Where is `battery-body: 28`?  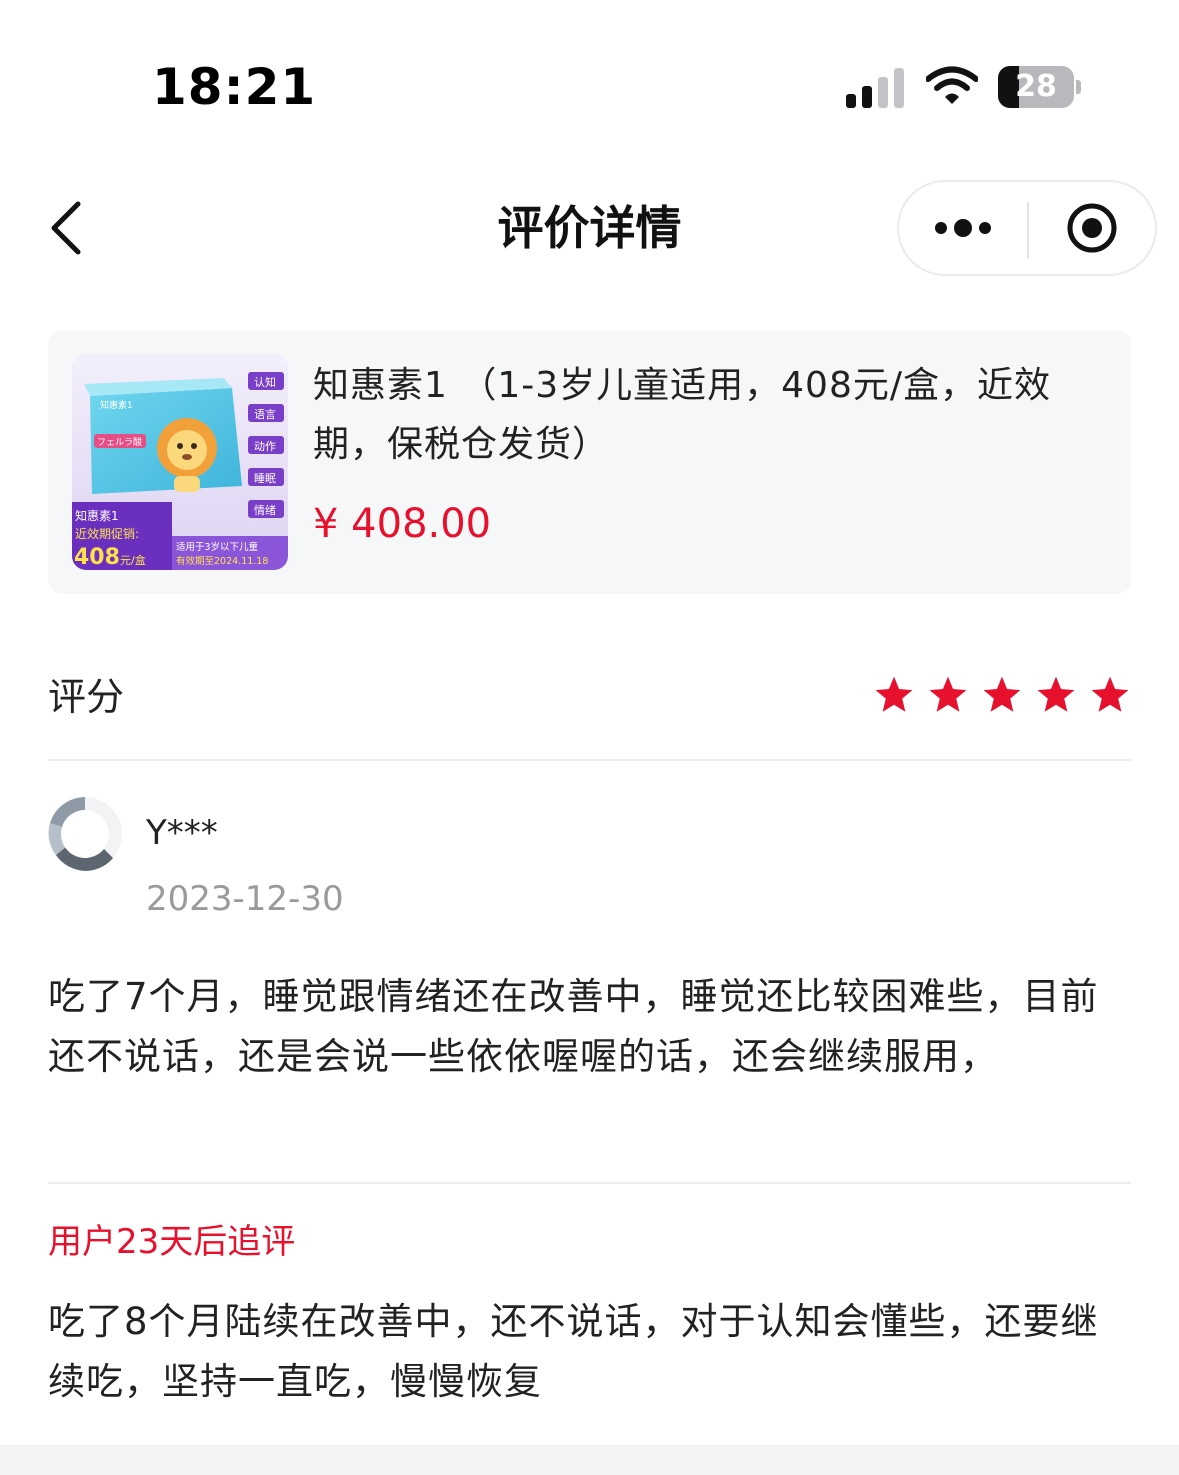
battery-body: 28 is located at coordinates (1036, 87).